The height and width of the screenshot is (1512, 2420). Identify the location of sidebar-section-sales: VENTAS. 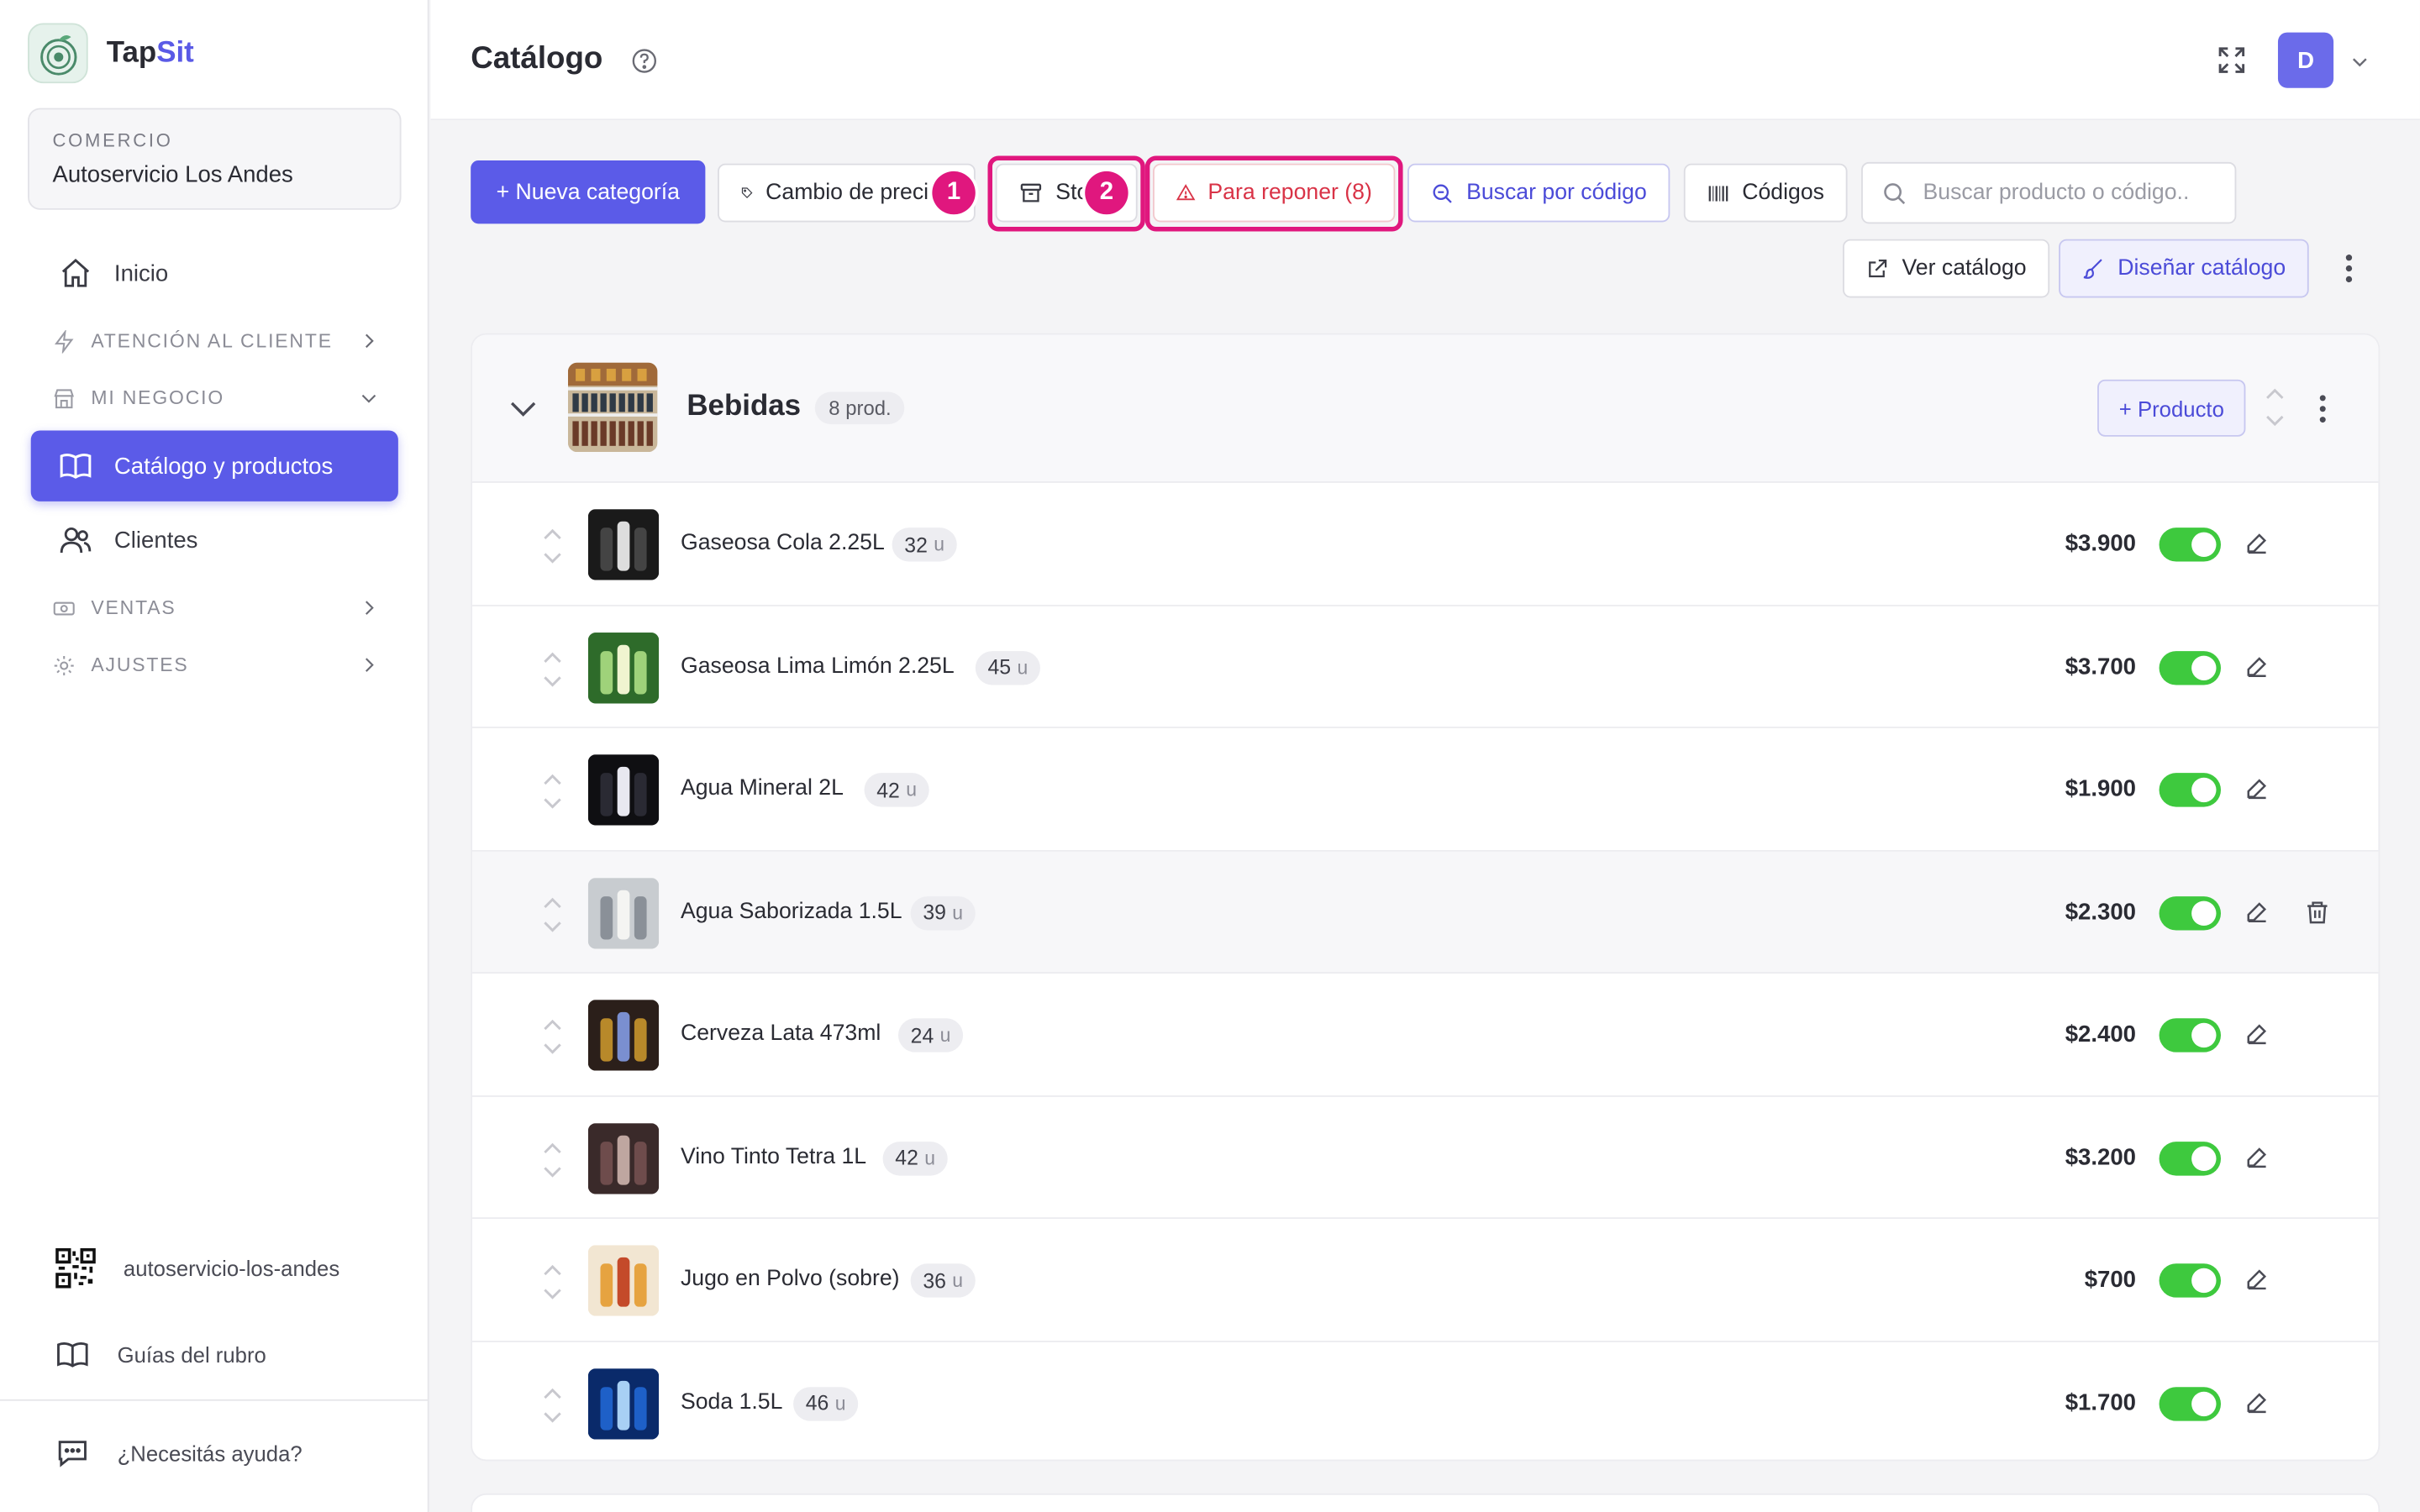
(216, 607).